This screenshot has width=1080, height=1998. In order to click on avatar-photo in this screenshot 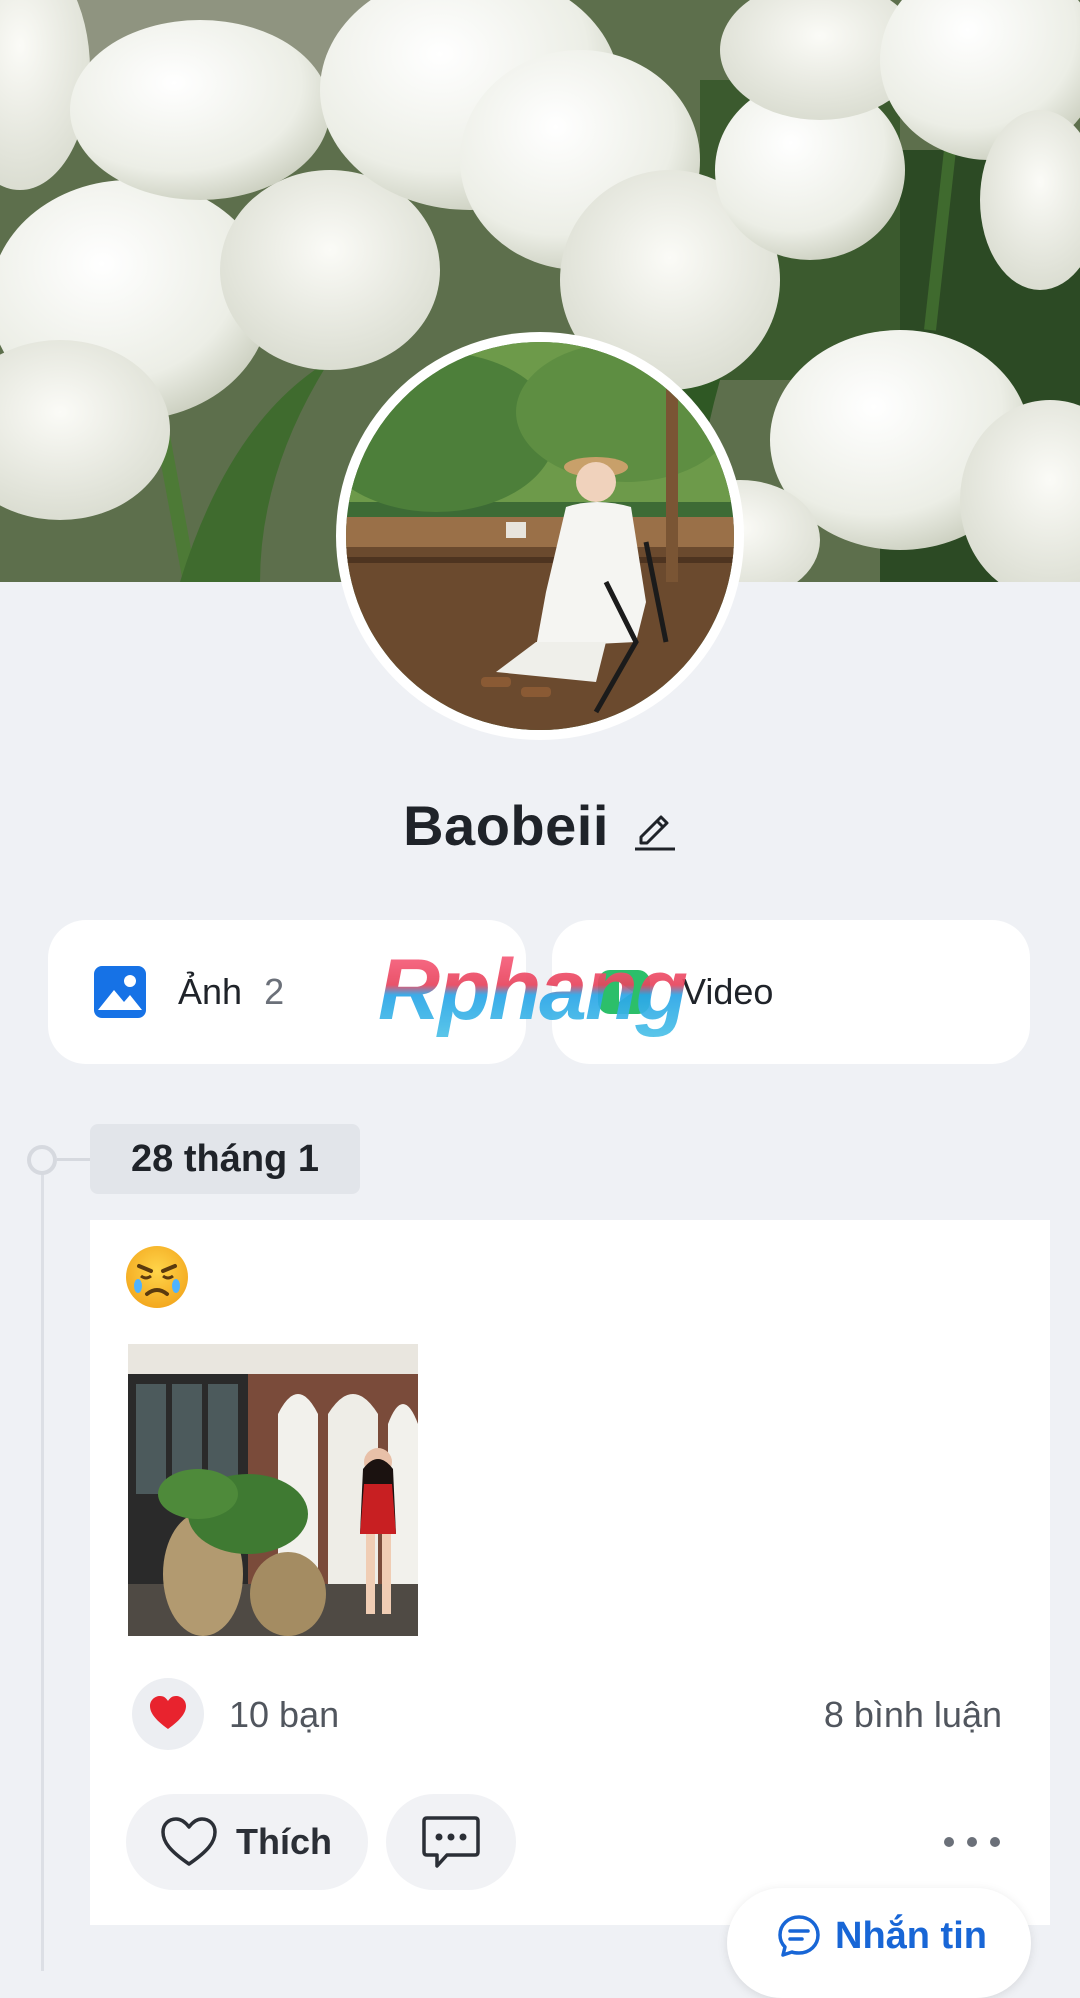, I will do `click(540, 536)`.